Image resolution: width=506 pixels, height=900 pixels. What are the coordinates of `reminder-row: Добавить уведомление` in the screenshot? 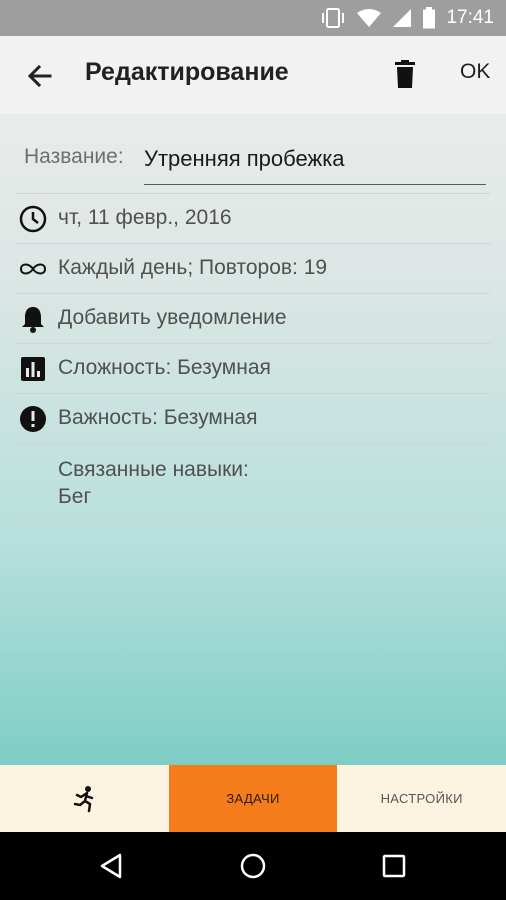 It's located at (253, 318).